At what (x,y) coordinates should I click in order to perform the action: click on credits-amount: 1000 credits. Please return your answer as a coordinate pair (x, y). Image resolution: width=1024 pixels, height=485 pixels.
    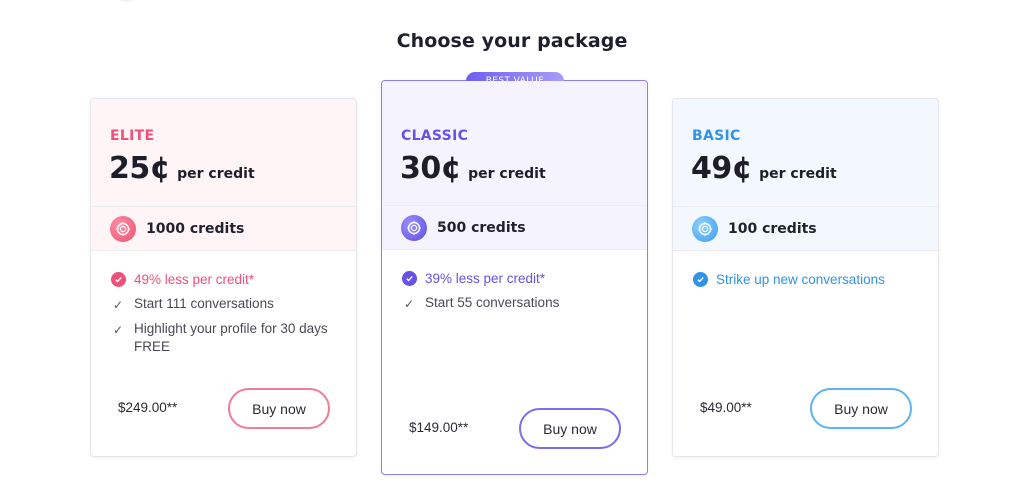
    Looking at the image, I should click on (195, 228).